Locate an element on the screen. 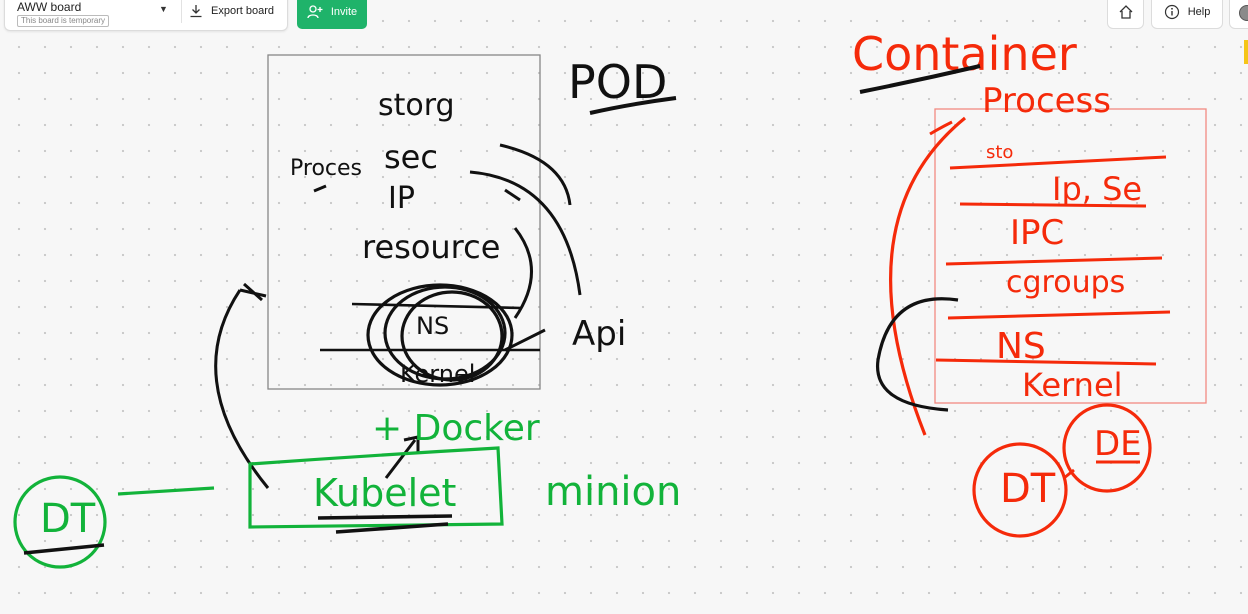 This screenshot has width=1248, height=614. container-layer-process: Process is located at coordinates (1046, 101).